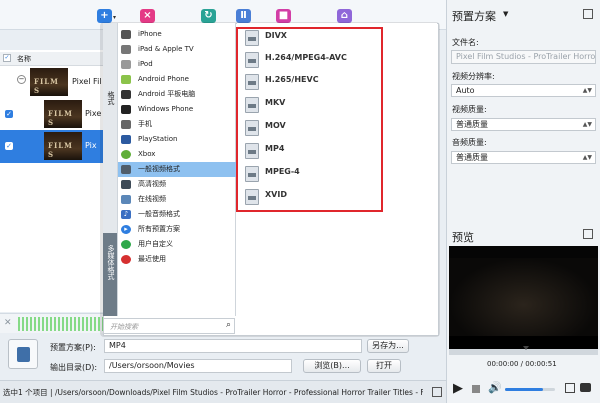 Image resolution: width=600 pixels, height=403 pixels. I want to click on volume-fill, so click(524, 389).